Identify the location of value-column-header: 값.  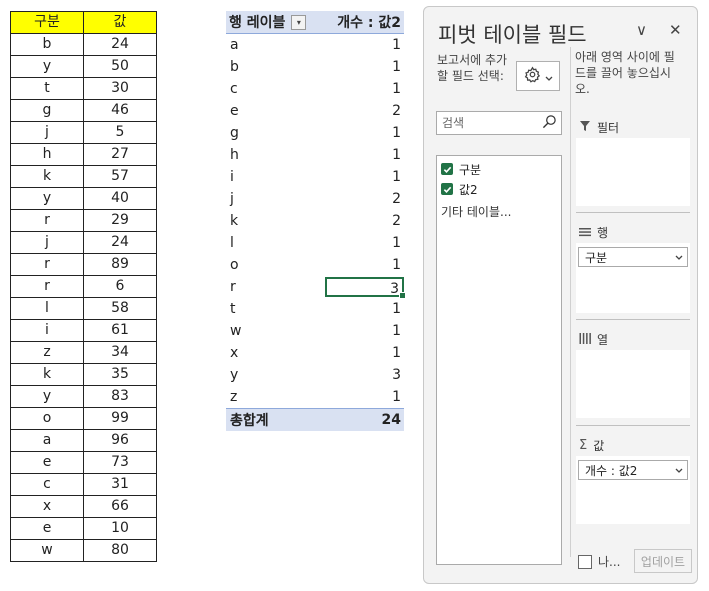
(120, 22).